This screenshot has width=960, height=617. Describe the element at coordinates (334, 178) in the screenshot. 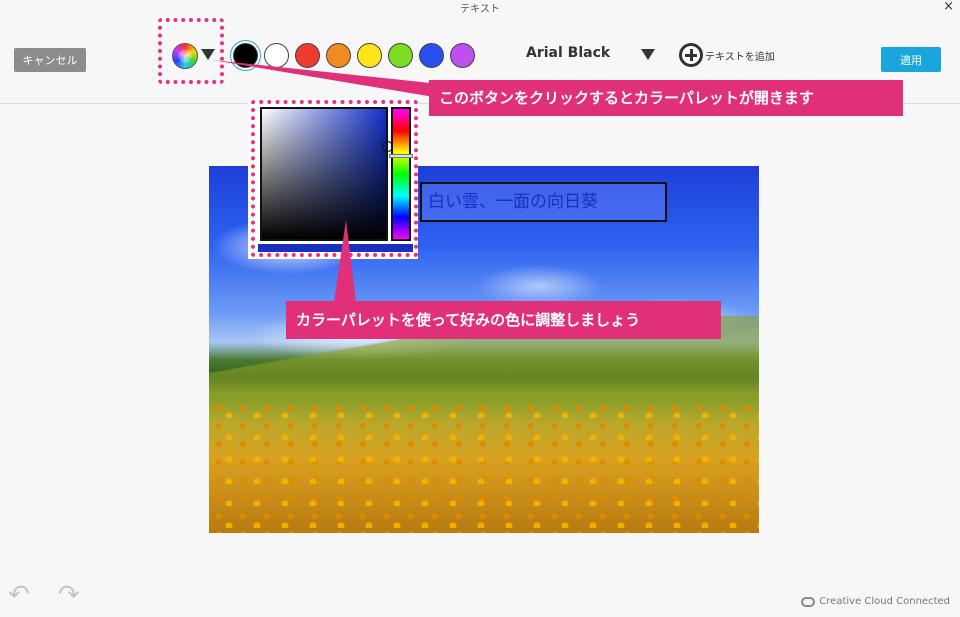

I see `color-picker-highlight` at that location.